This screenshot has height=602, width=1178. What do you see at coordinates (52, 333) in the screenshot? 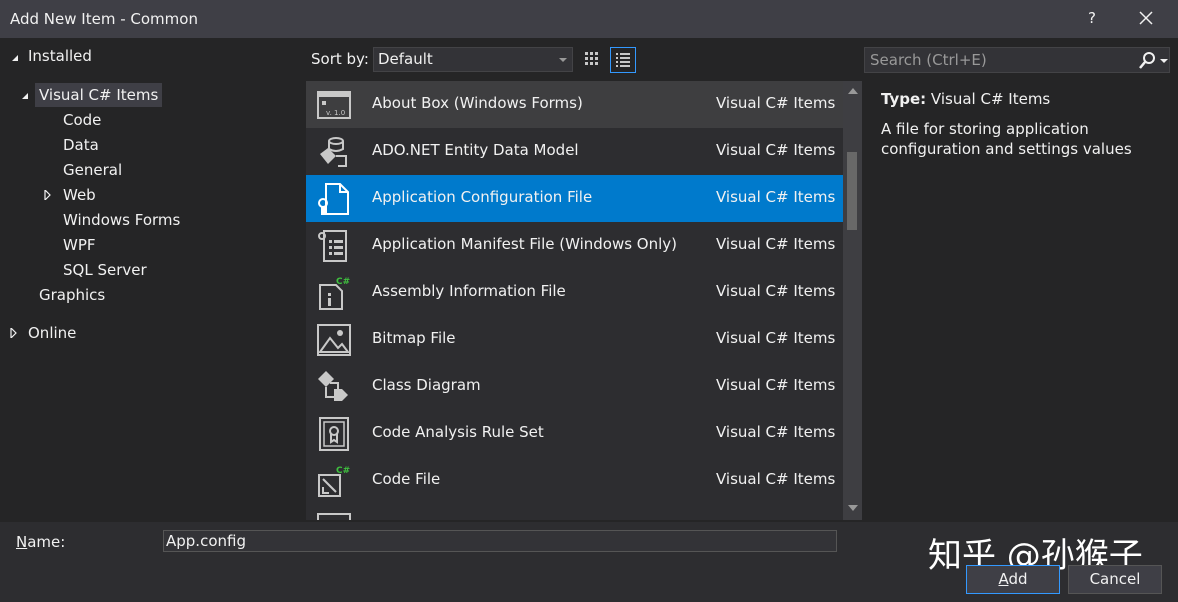
I see `tree-node-online: Online` at bounding box center [52, 333].